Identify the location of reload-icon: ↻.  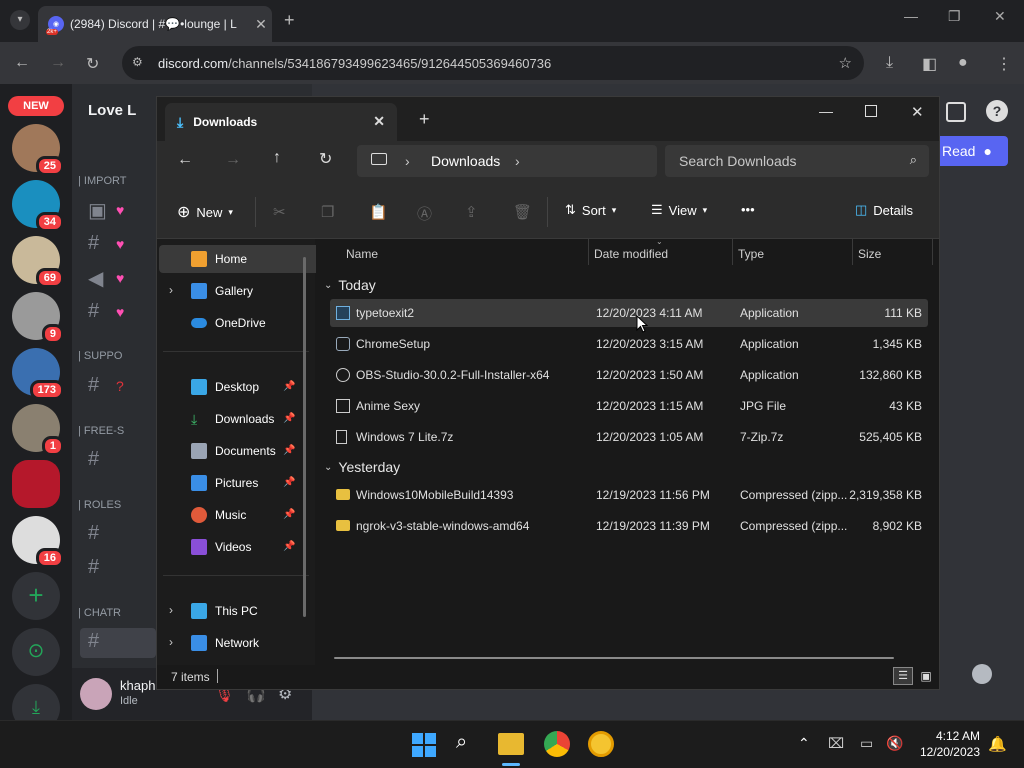
(92, 64).